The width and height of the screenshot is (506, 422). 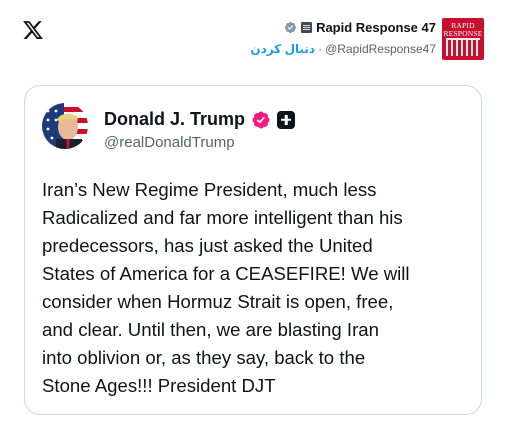 What do you see at coordinates (174, 119) in the screenshot?
I see `quoted-author-name: Donald J. Trump` at bounding box center [174, 119].